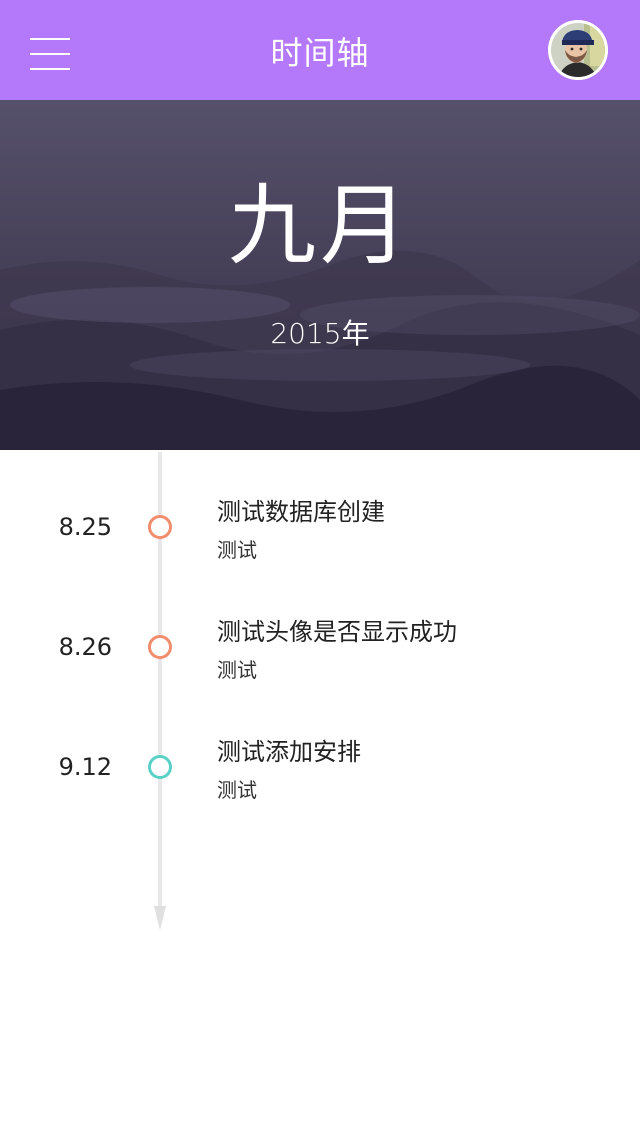 The height and width of the screenshot is (1136, 640). I want to click on timeline-arrow-icon, so click(160, 918).